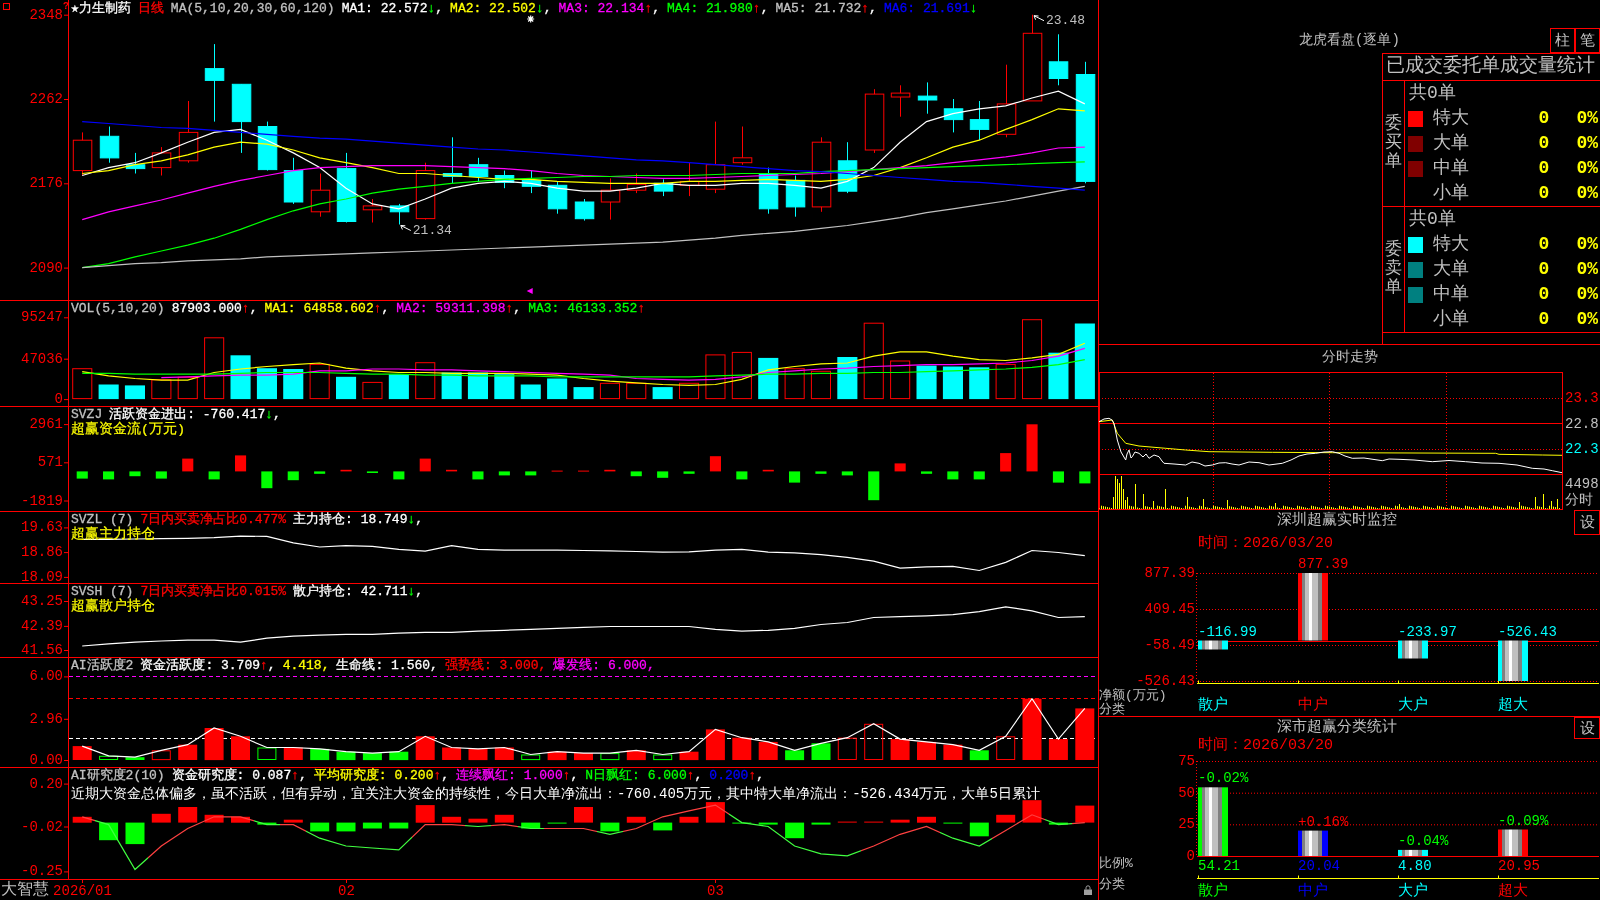 This screenshot has width=1600, height=900. What do you see at coordinates (1519, 866) in the screenshot?
I see `value-label: 20.95` at bounding box center [1519, 866].